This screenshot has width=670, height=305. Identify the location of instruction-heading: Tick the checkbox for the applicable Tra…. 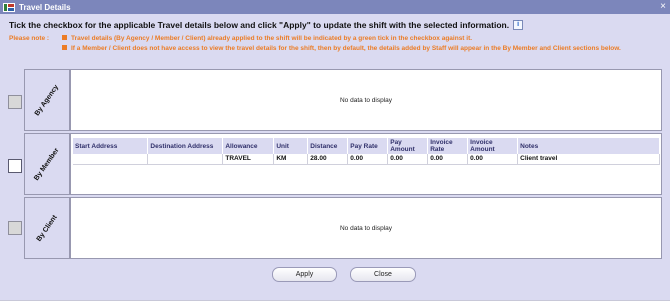
(266, 25).